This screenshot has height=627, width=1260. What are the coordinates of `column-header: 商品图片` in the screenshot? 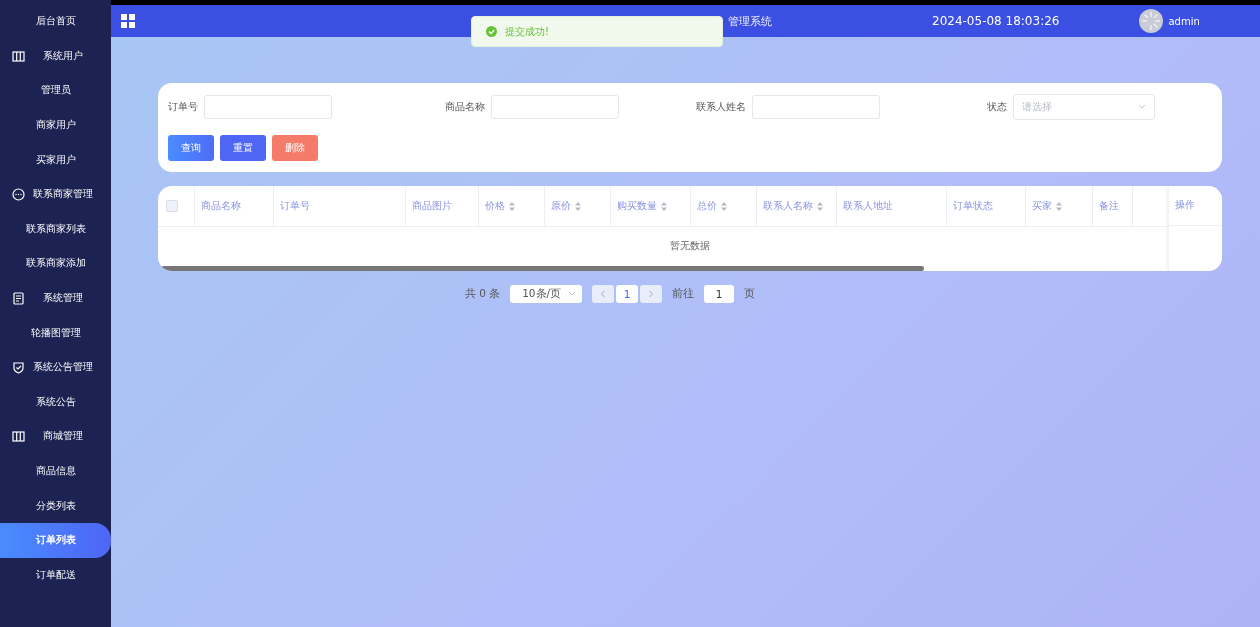 It's located at (432, 206).